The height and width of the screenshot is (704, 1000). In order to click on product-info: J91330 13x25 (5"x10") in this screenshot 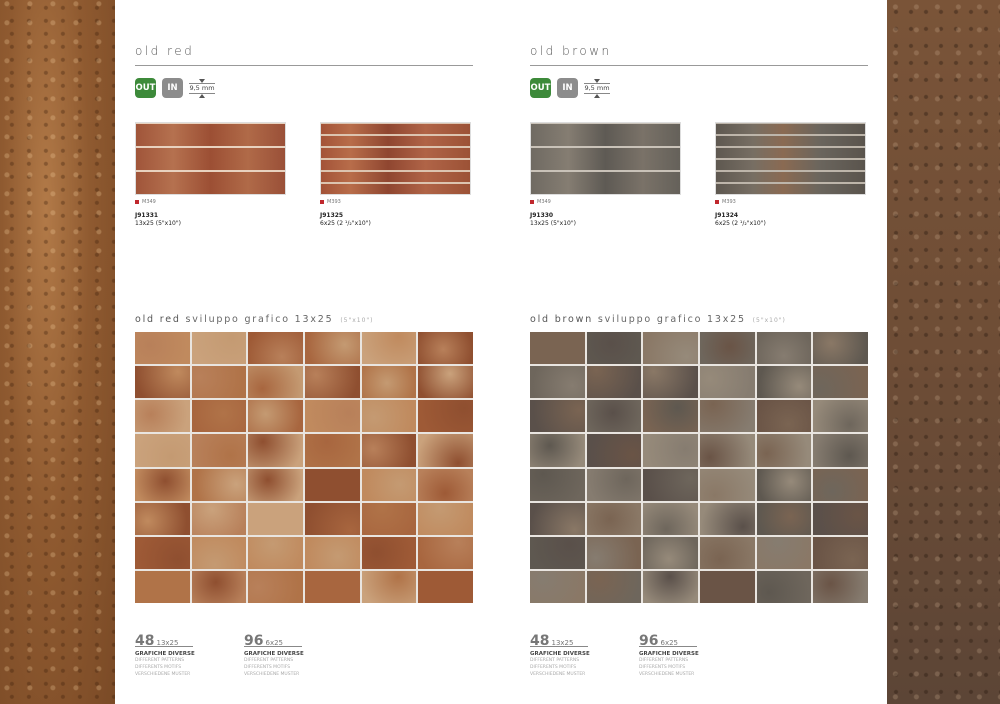, I will do `click(553, 220)`.